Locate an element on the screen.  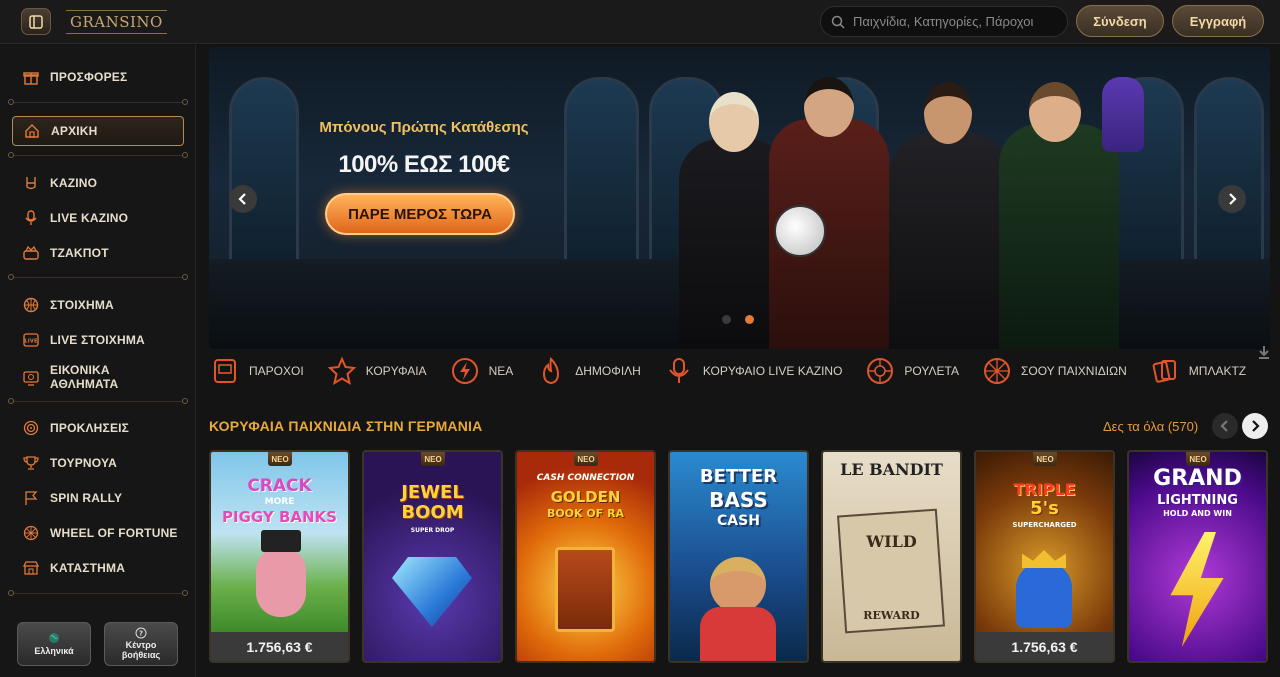
category-label: ΠΑΡΟΧΟΙ is located at coordinates (276, 371).